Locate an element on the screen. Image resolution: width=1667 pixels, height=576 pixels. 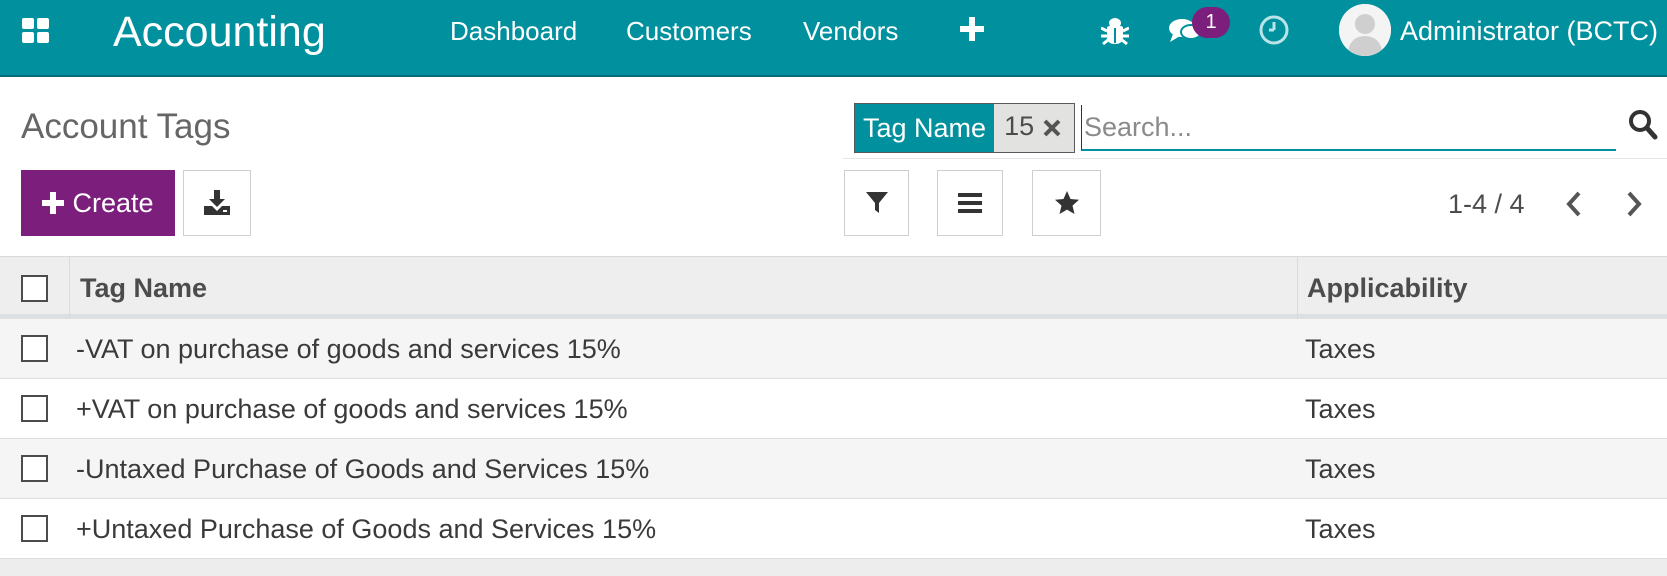
close-icon is located at coordinates (1052, 128).